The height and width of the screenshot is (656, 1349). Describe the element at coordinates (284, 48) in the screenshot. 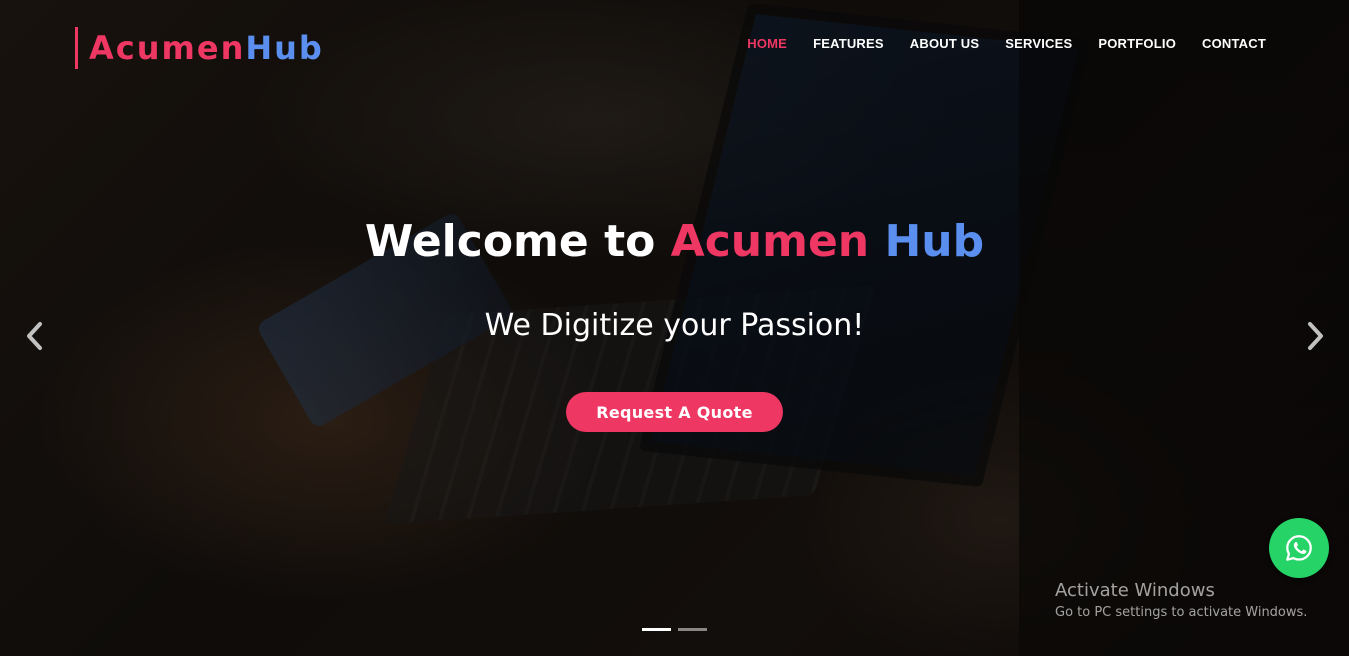

I see `logo-text-hub: Hub` at that location.